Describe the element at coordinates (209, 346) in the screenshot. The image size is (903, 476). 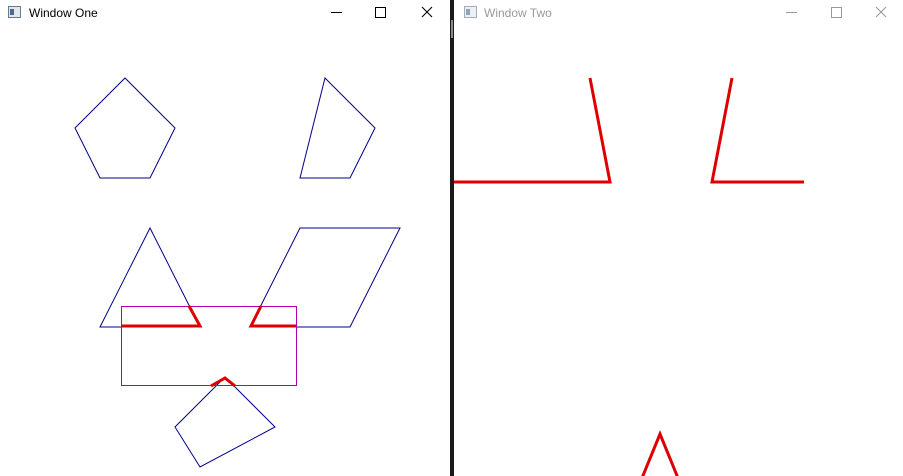
I see `clip-rectangle` at that location.